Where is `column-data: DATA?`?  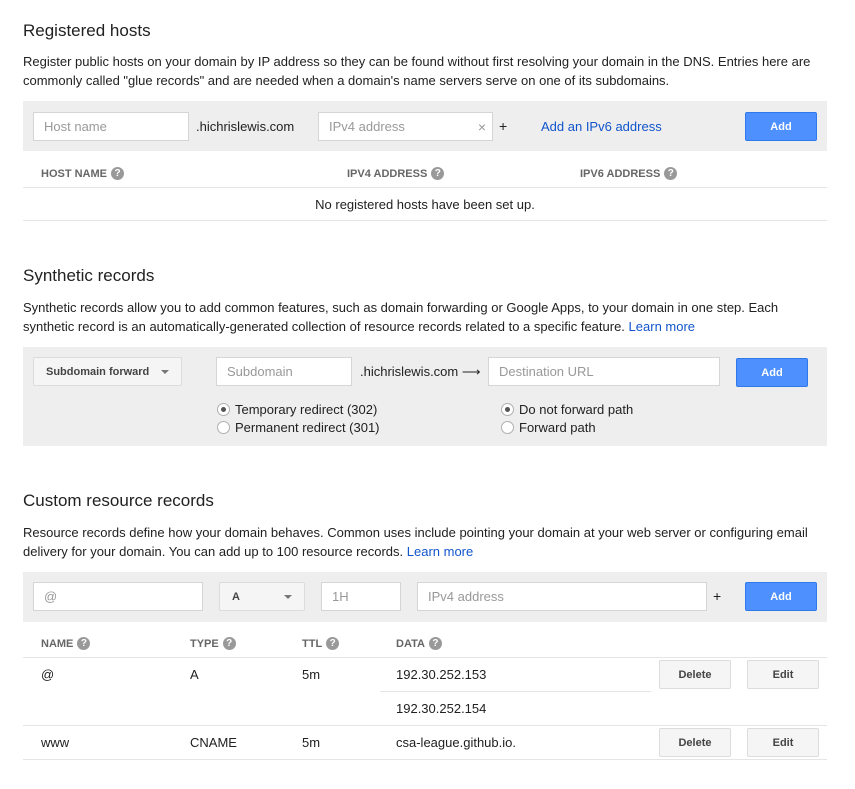
column-data: DATA? is located at coordinates (419, 643).